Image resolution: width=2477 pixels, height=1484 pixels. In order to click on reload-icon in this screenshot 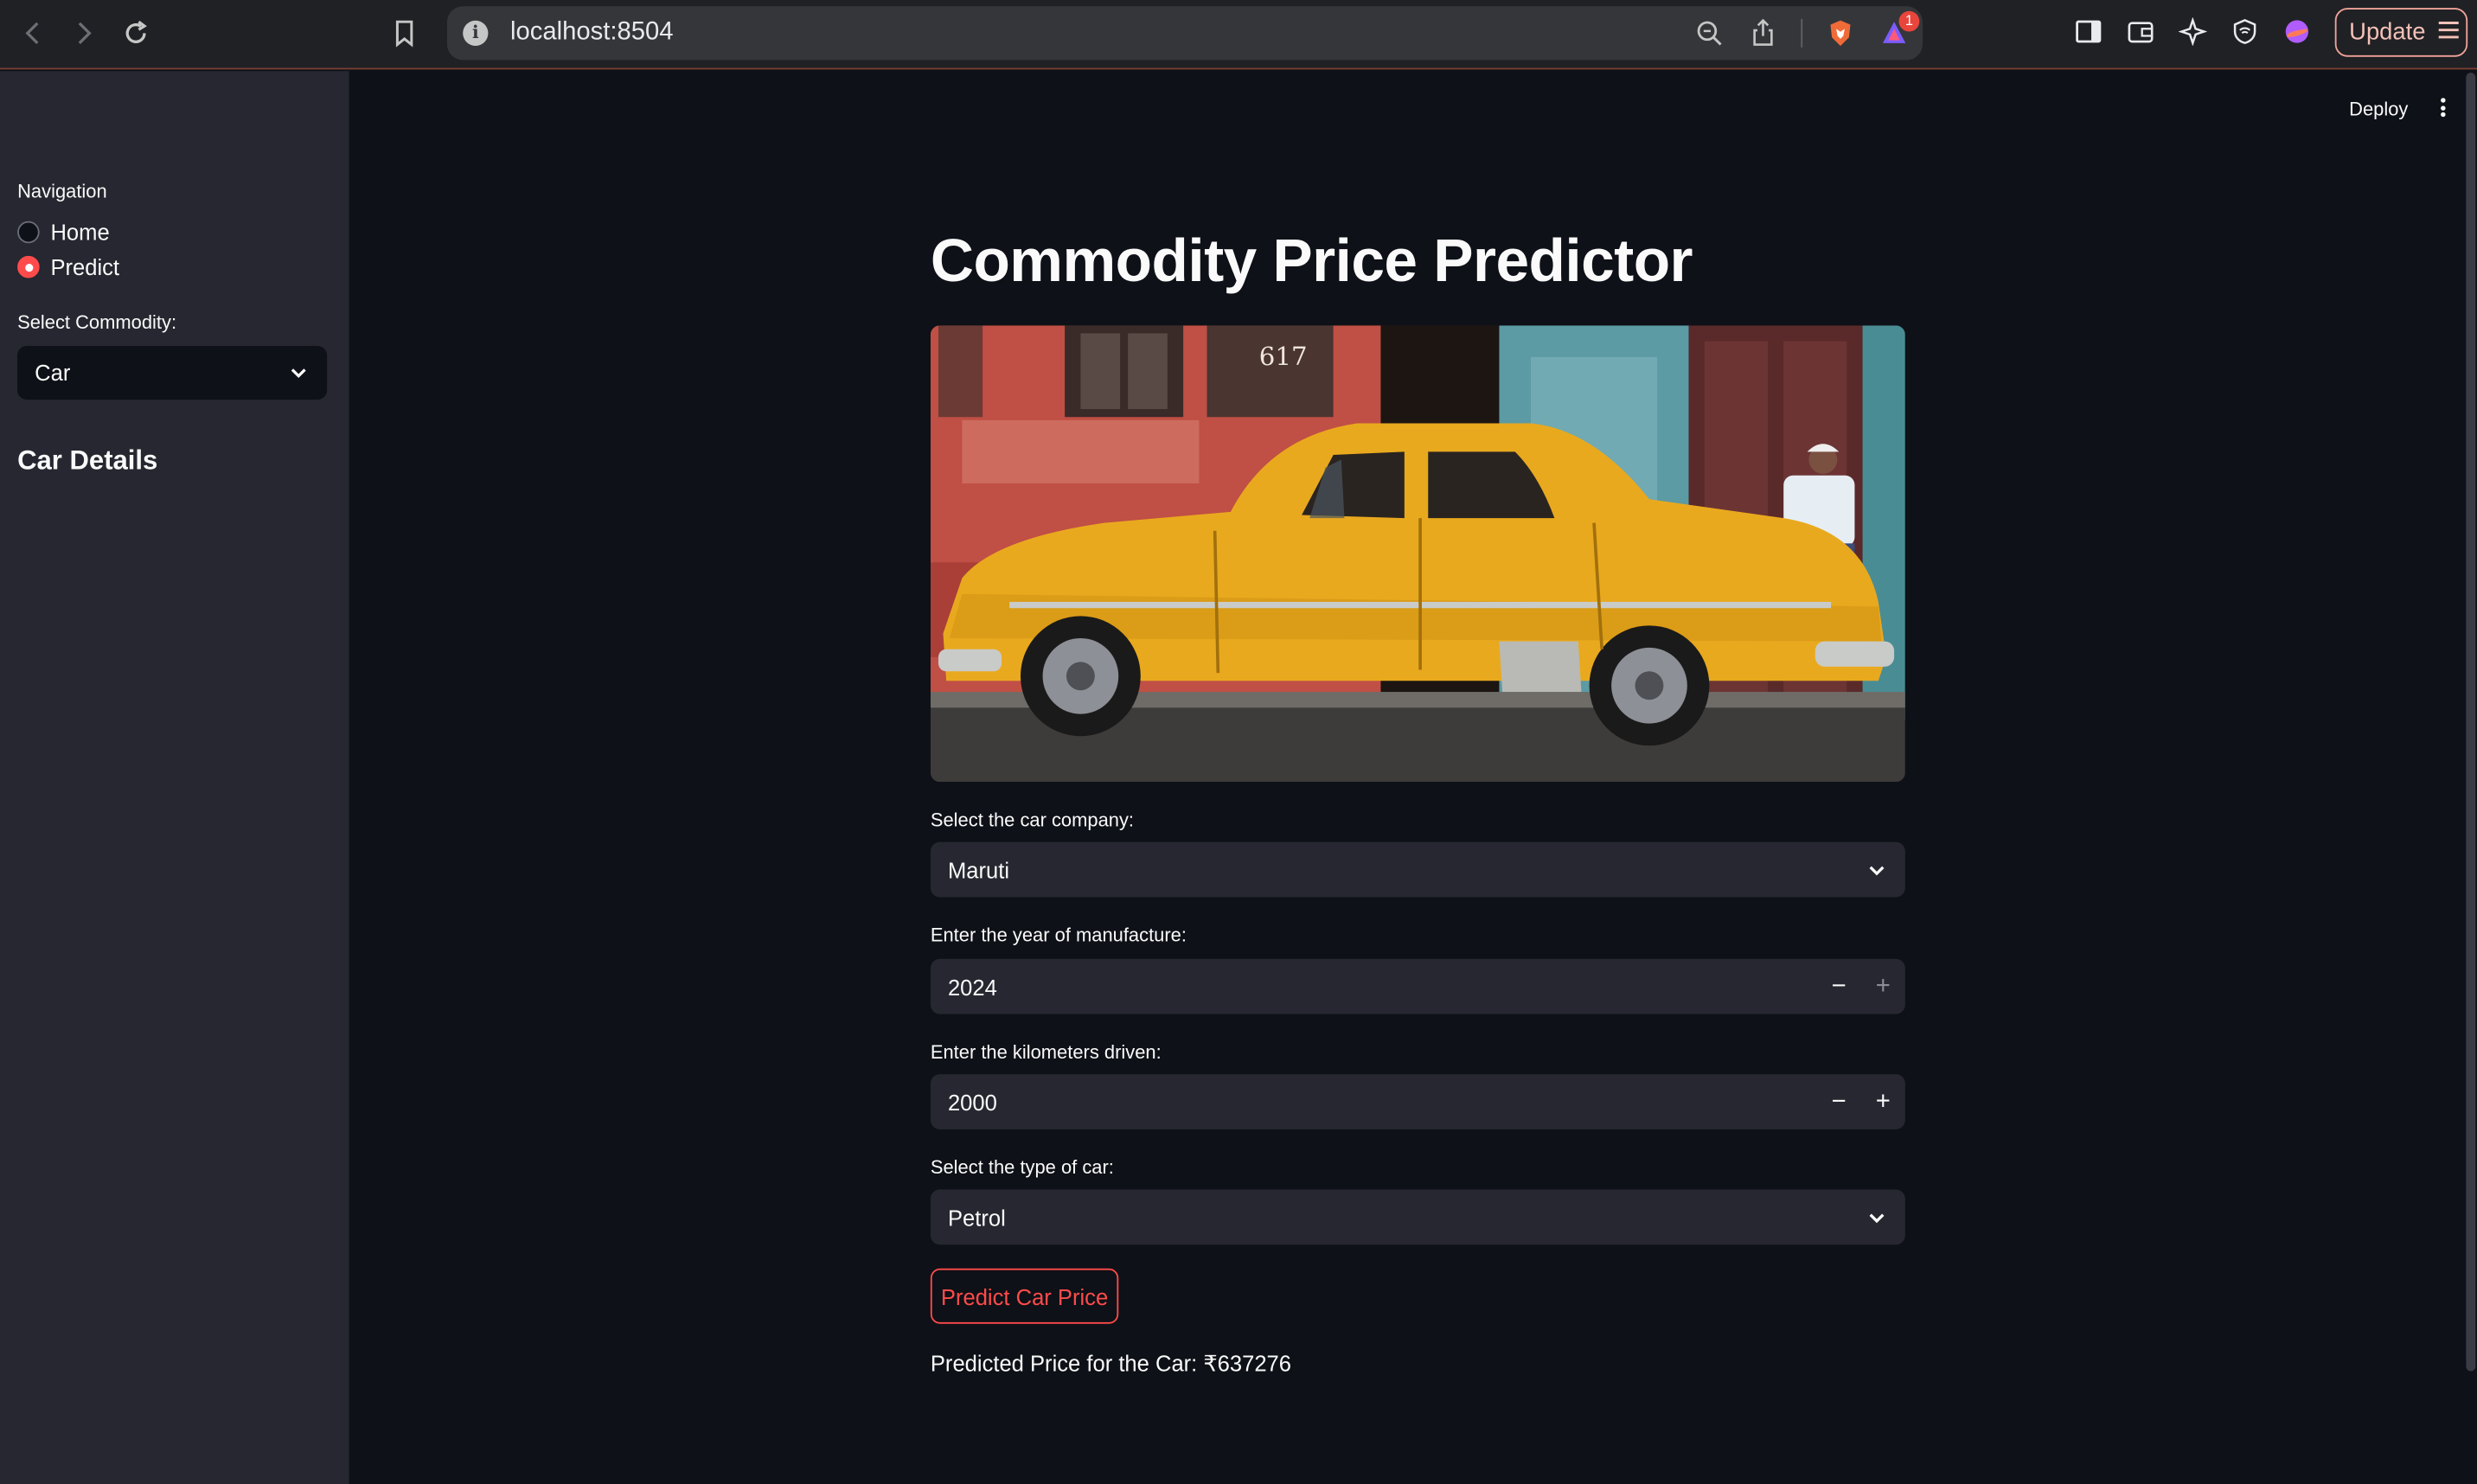, I will do `click(136, 33)`.